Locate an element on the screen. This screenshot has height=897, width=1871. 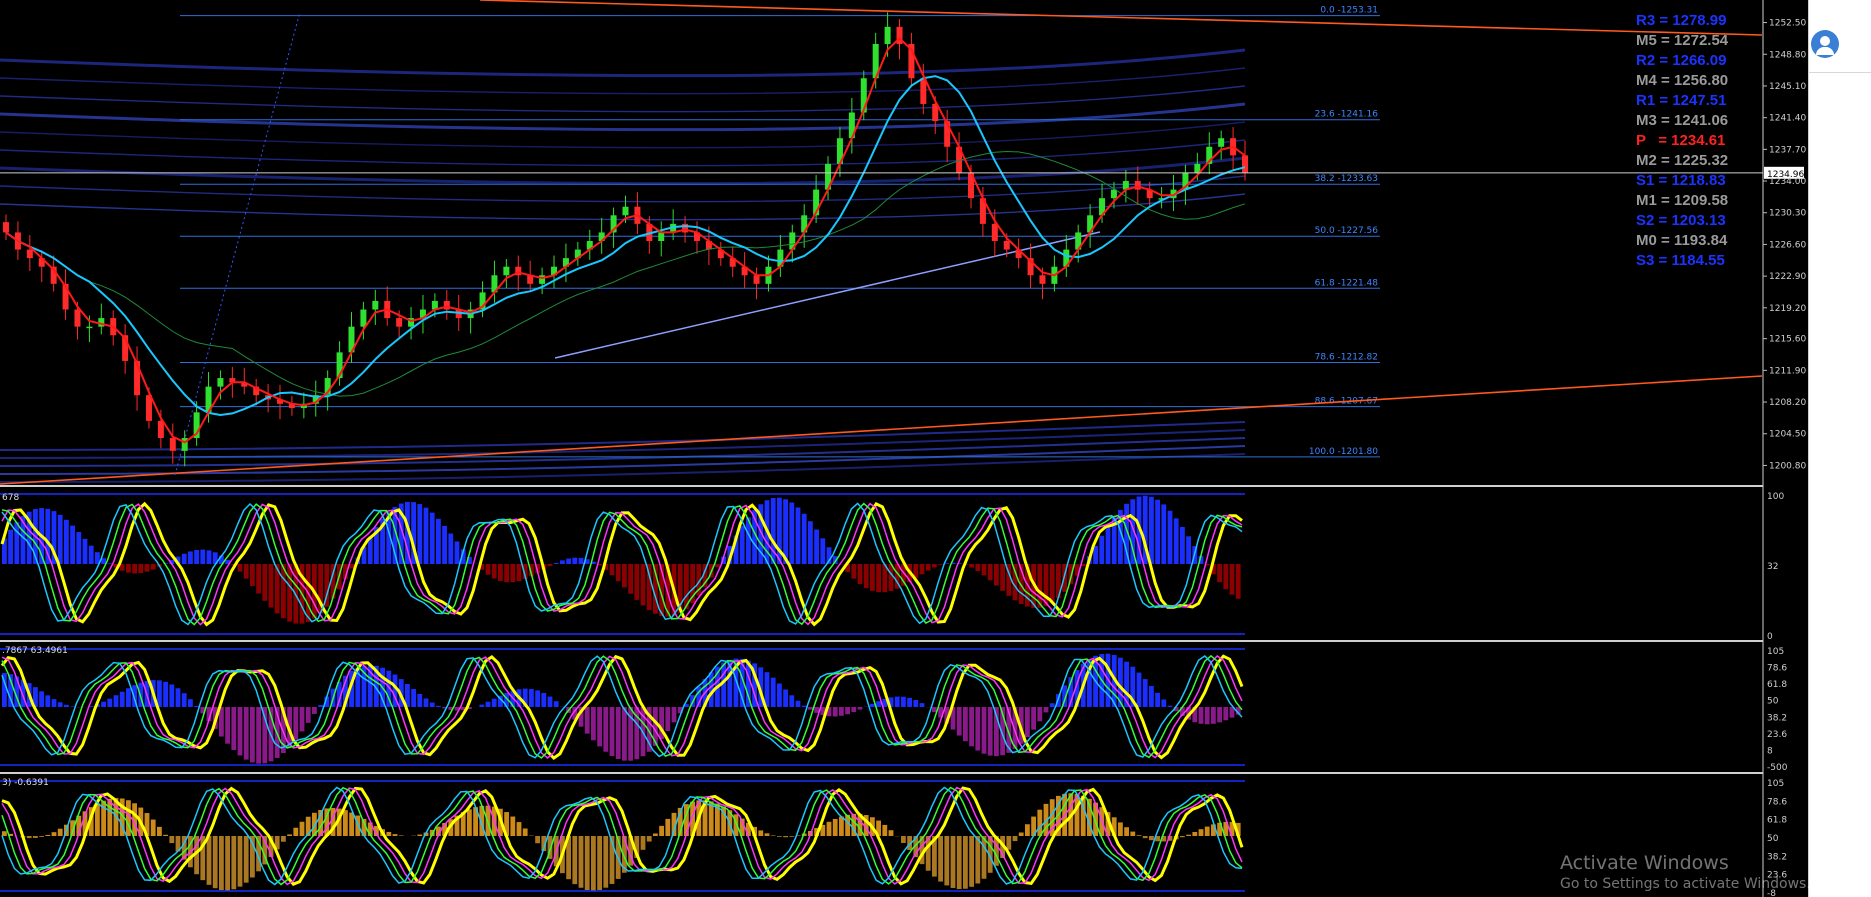
sub2-axis-label: 61.8 is located at coordinates (1777, 685).